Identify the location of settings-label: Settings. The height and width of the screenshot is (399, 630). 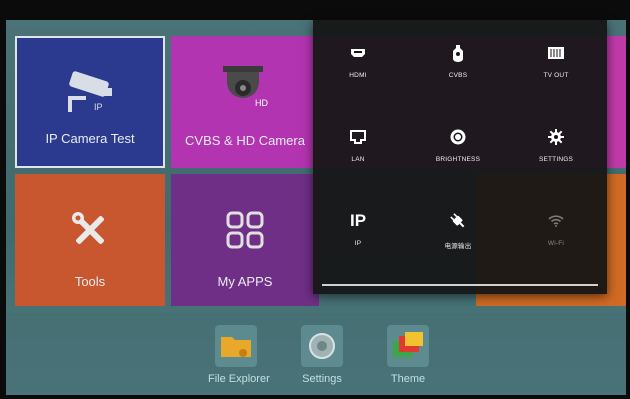
(322, 379).